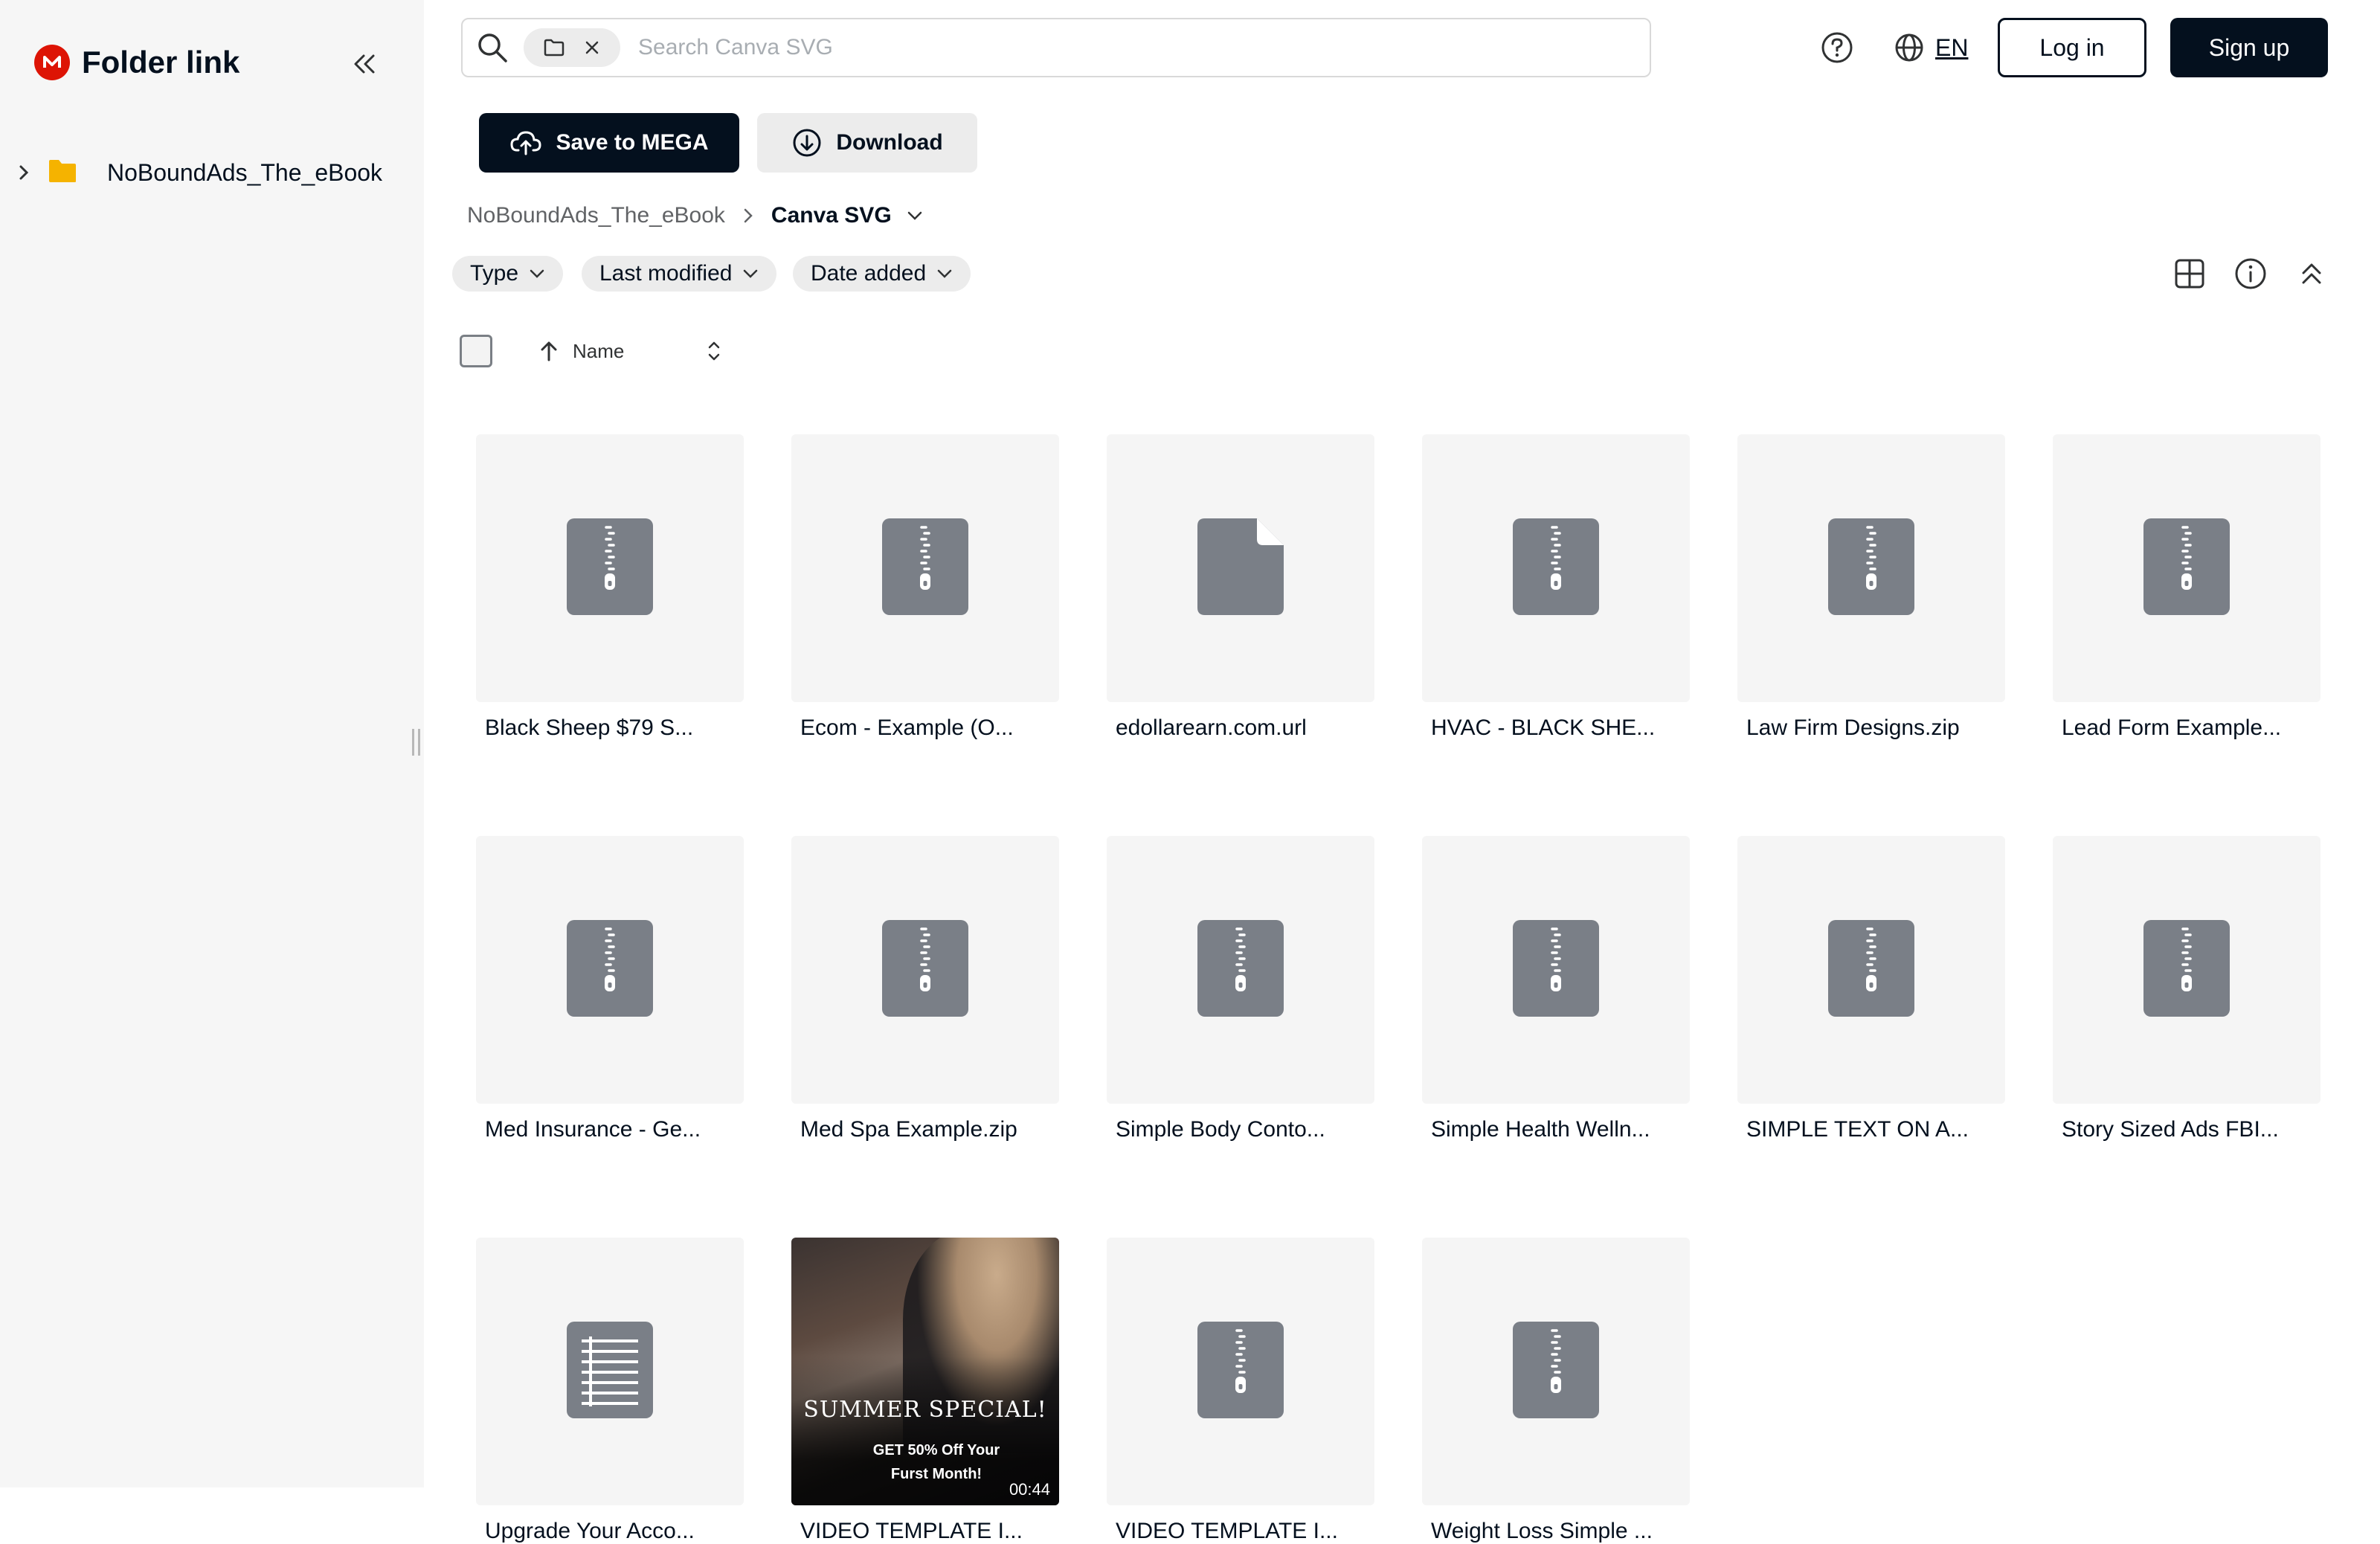  I want to click on help-icon, so click(1837, 47).